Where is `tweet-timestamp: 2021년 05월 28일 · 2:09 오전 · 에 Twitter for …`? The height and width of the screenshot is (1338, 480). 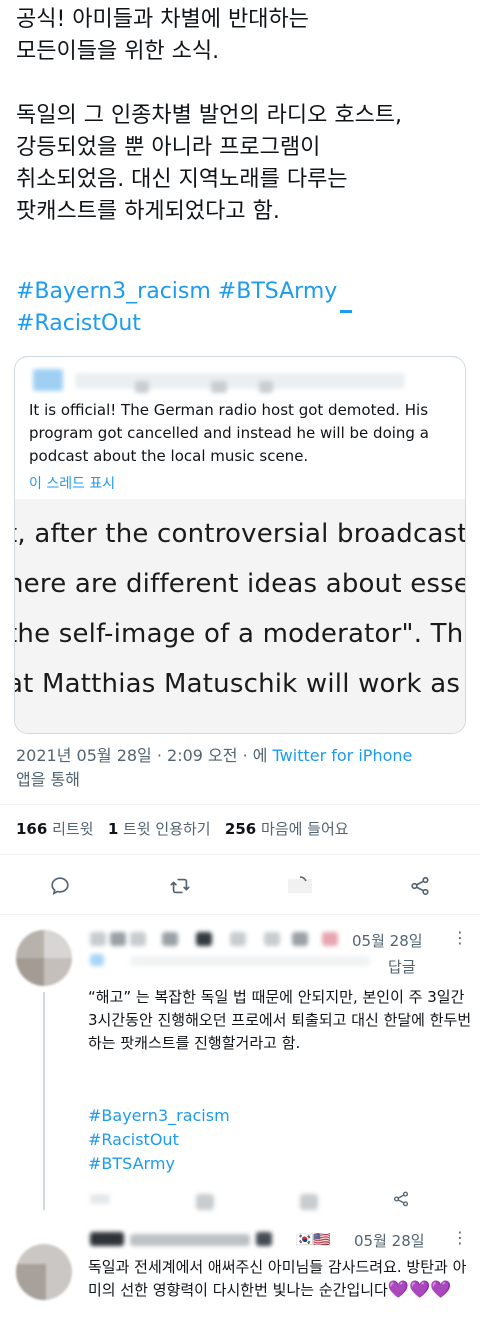
tweet-timestamp: 2021년 05월 28일 · 2:09 오전 · 에 Twitter for … is located at coordinates (241, 768).